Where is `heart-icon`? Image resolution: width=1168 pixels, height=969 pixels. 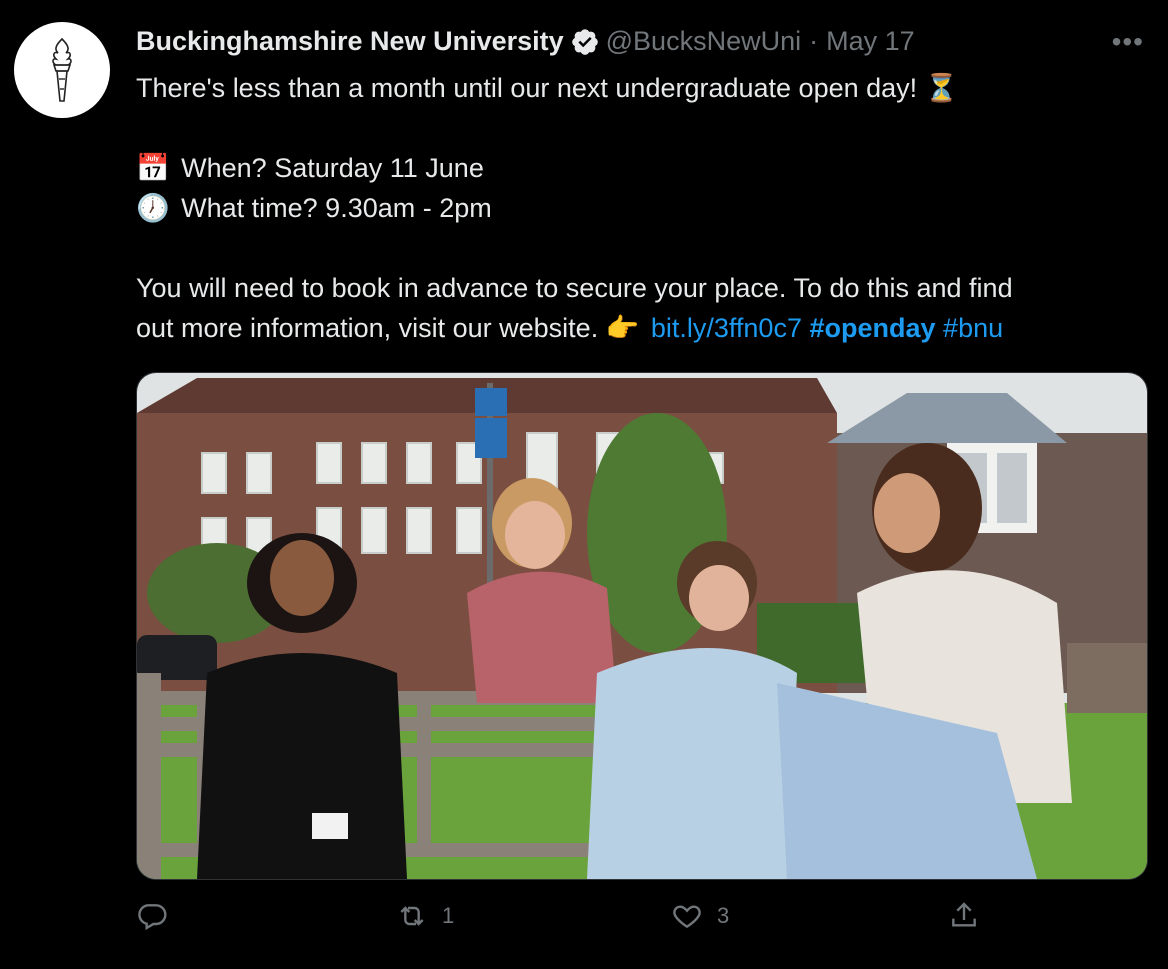
heart-icon is located at coordinates (687, 917).